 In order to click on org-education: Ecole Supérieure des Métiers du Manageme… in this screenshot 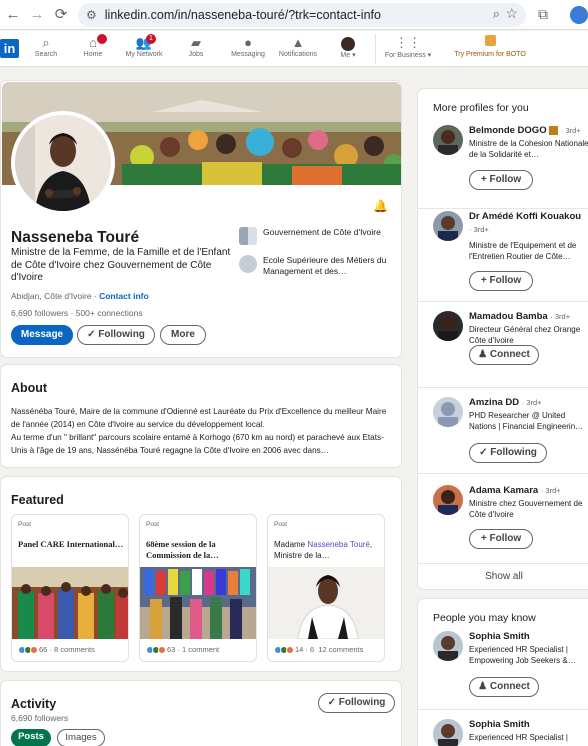, I will do `click(313, 265)`.